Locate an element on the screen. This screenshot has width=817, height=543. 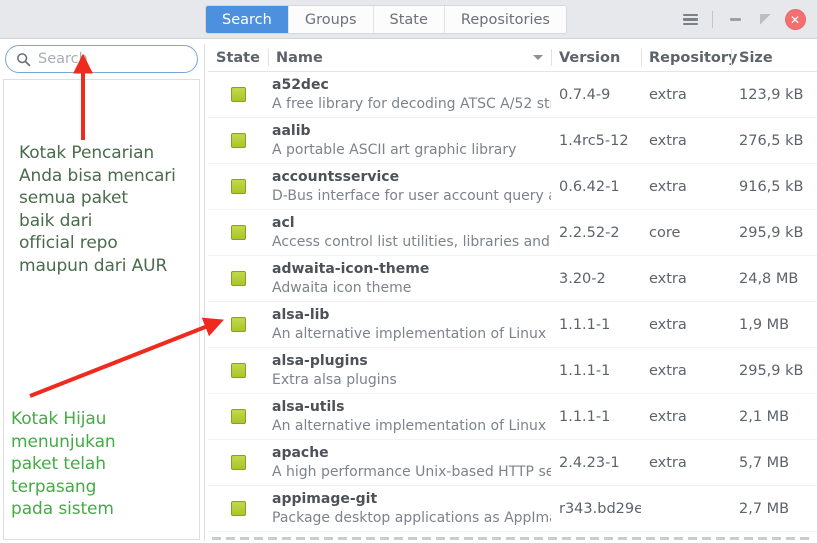
close-icon: ✕ is located at coordinates (795, 19).